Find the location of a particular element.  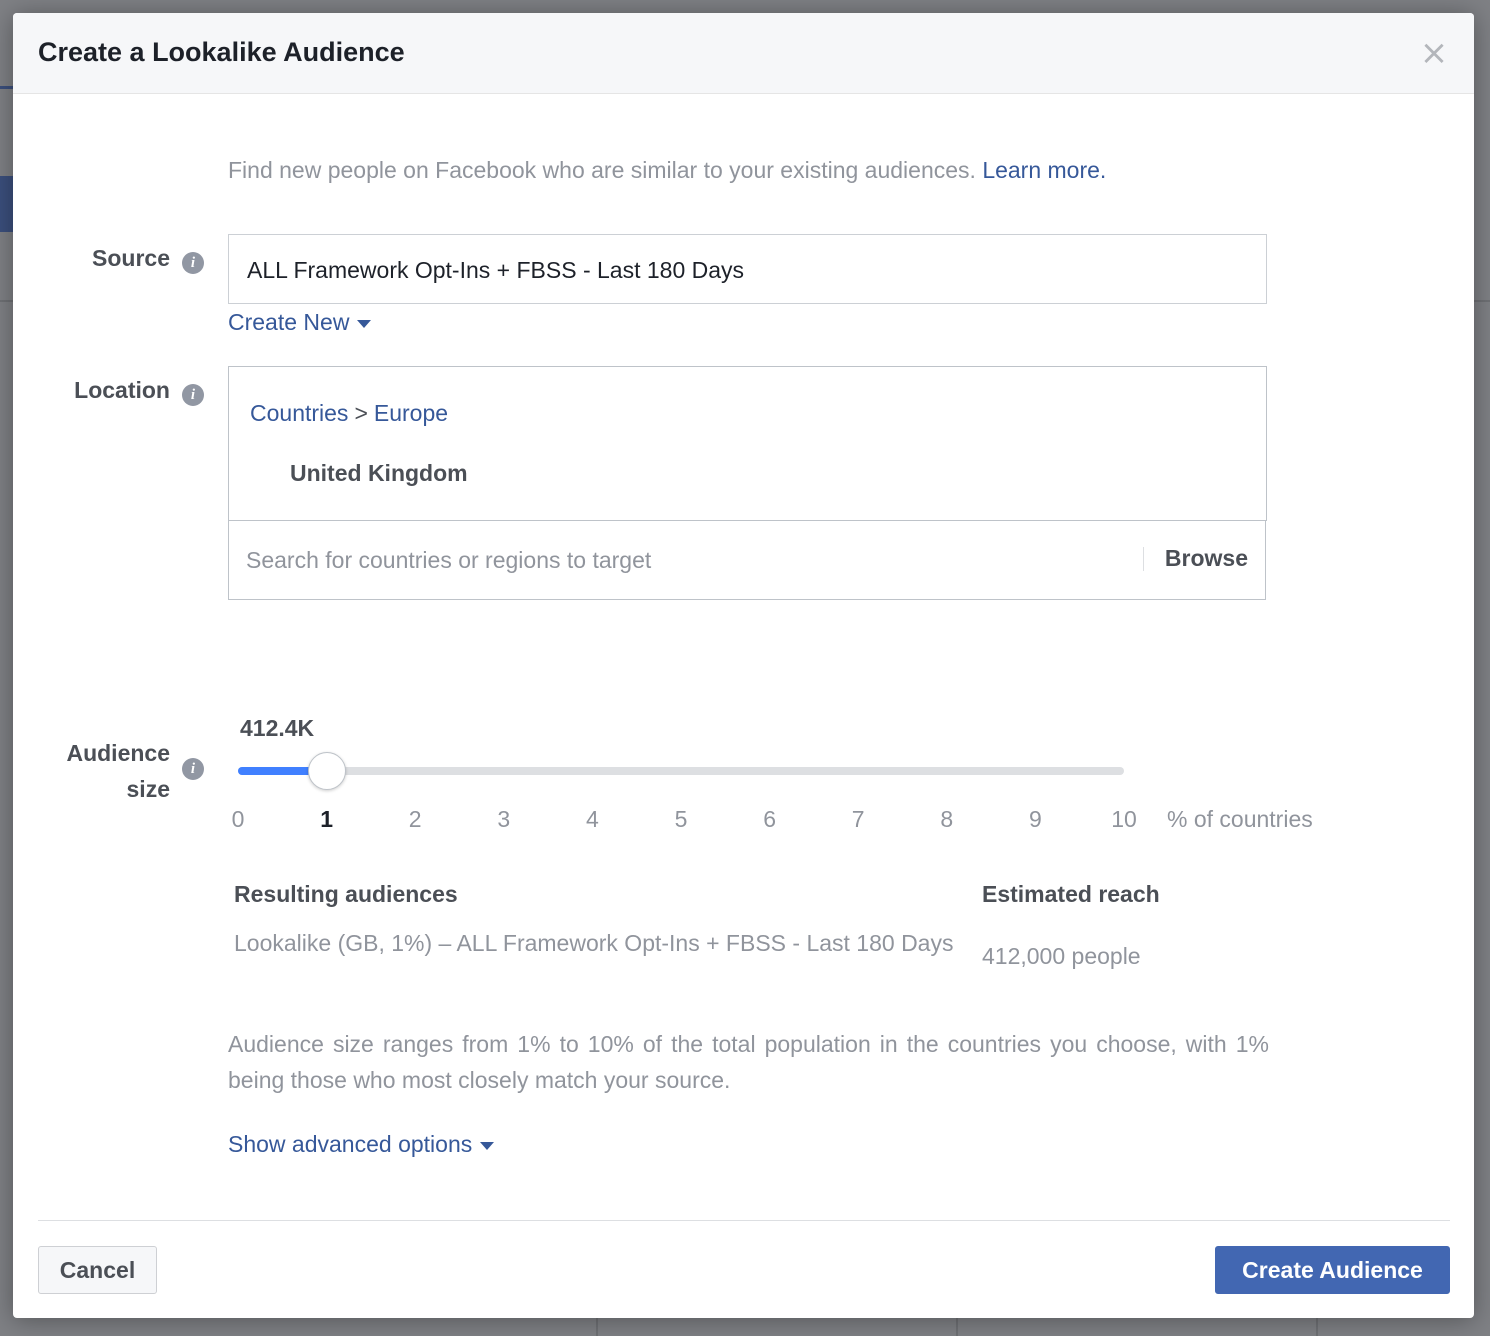

search-divider is located at coordinates (1143, 559).